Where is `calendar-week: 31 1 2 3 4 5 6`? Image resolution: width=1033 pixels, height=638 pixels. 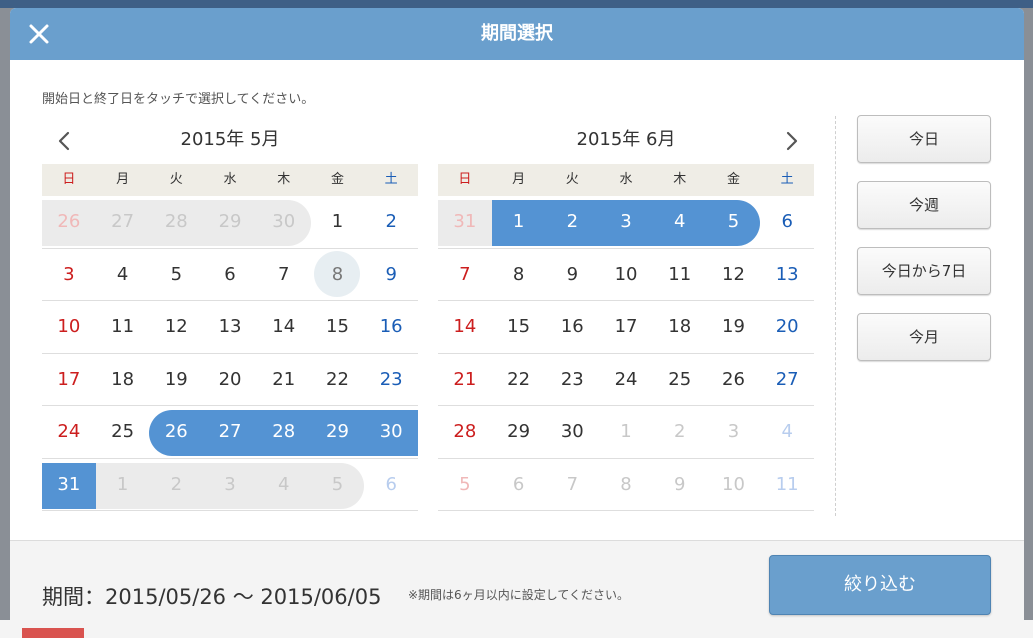 calendar-week: 31 1 2 3 4 5 6 is located at coordinates (230, 485).